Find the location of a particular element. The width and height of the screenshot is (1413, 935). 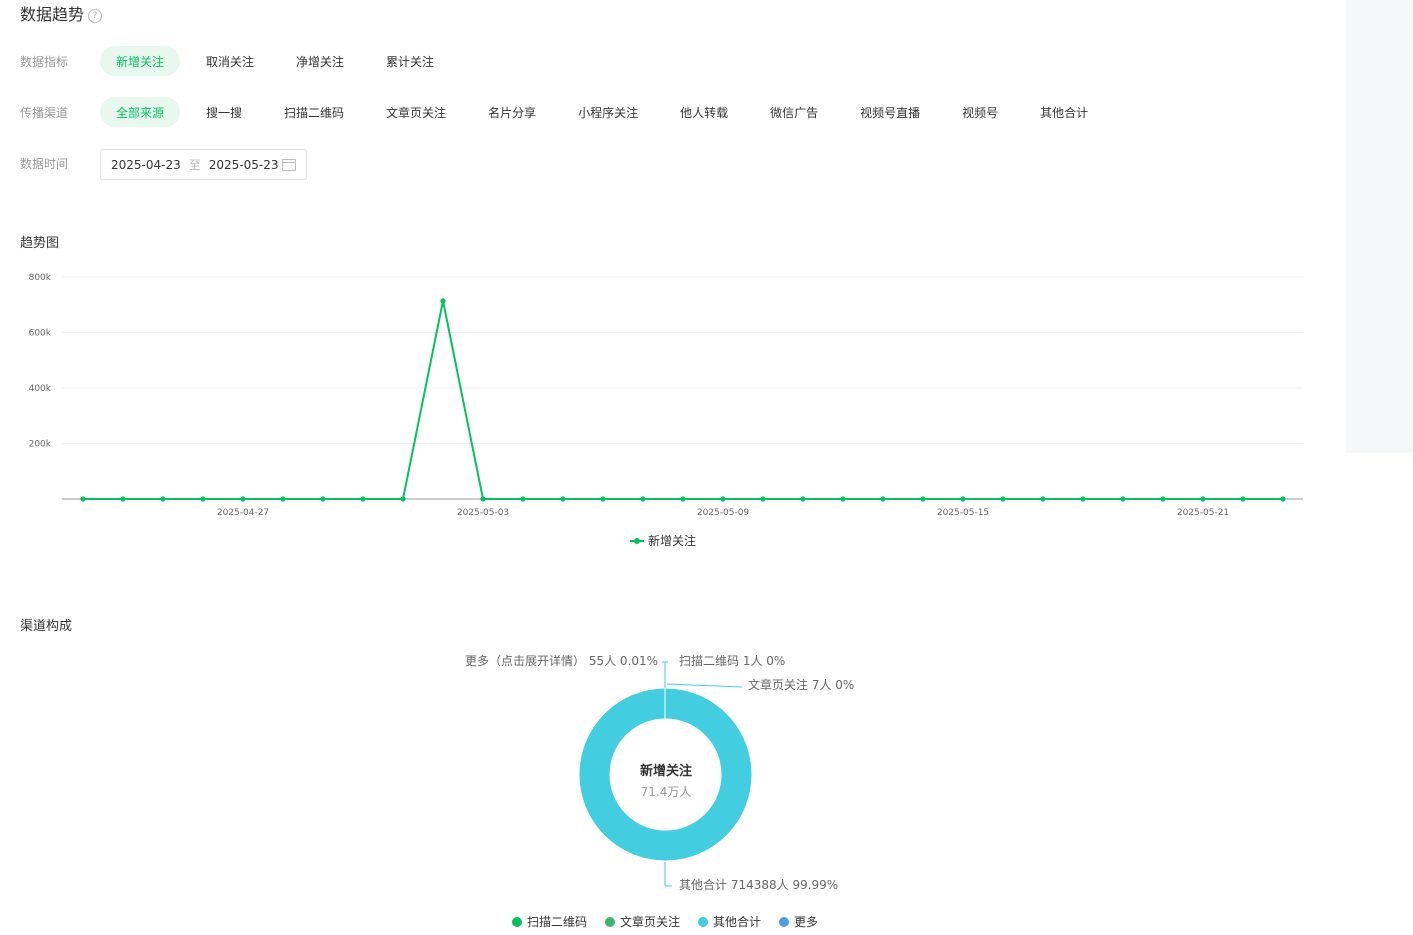

donut-center-title: 新增关注 is located at coordinates (665, 771).